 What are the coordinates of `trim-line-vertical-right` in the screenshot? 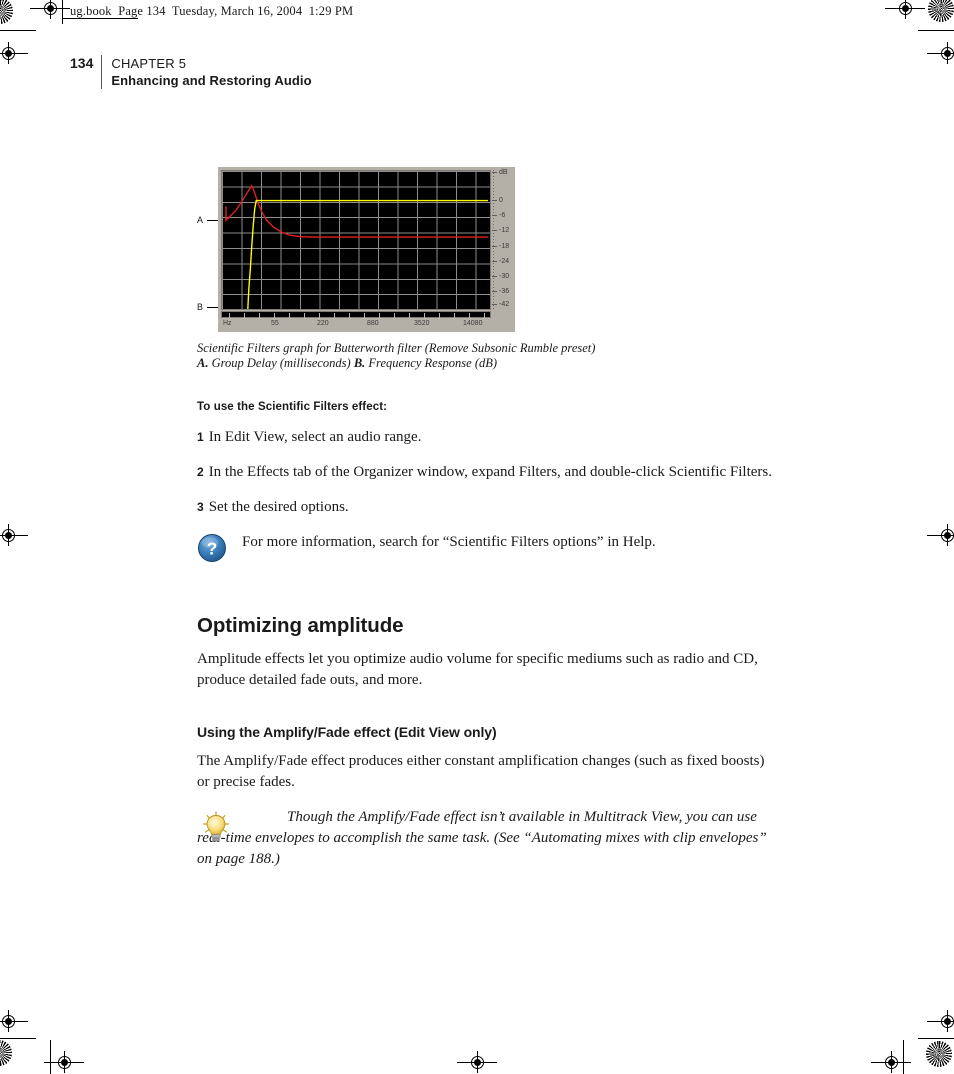 It's located at (903, 1057).